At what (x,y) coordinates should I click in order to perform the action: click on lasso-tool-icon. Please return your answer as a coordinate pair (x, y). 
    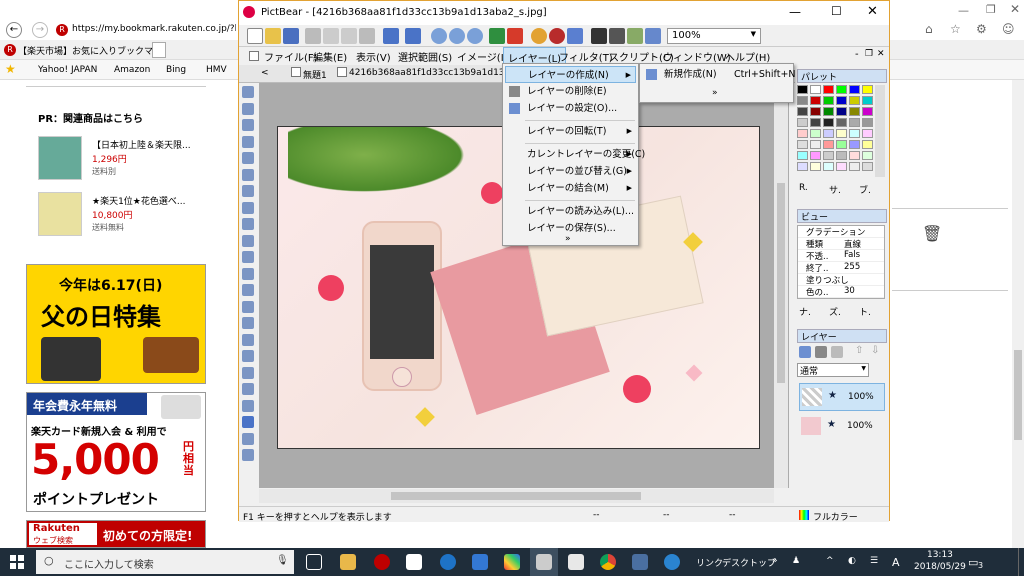
    Looking at the image, I should click on (248, 158).